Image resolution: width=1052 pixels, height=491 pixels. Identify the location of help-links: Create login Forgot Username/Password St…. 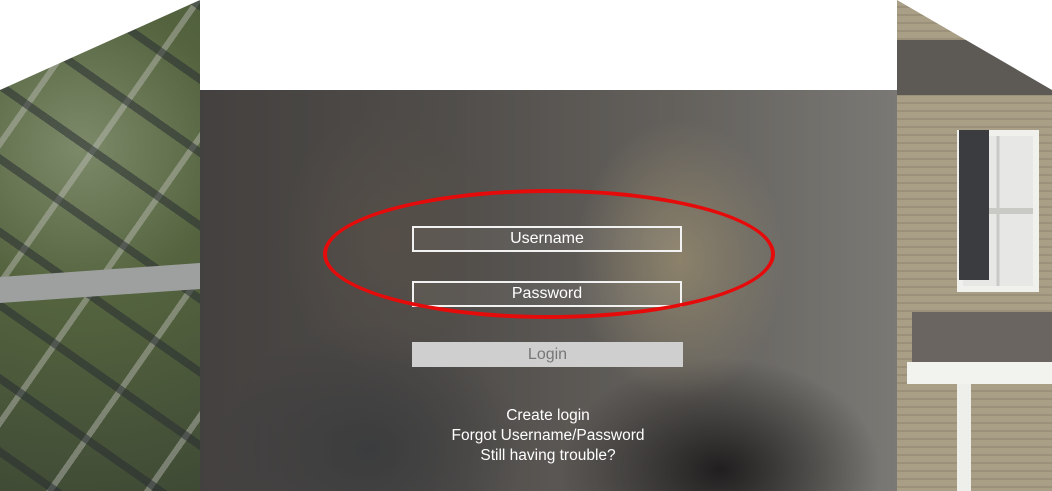
(548, 436).